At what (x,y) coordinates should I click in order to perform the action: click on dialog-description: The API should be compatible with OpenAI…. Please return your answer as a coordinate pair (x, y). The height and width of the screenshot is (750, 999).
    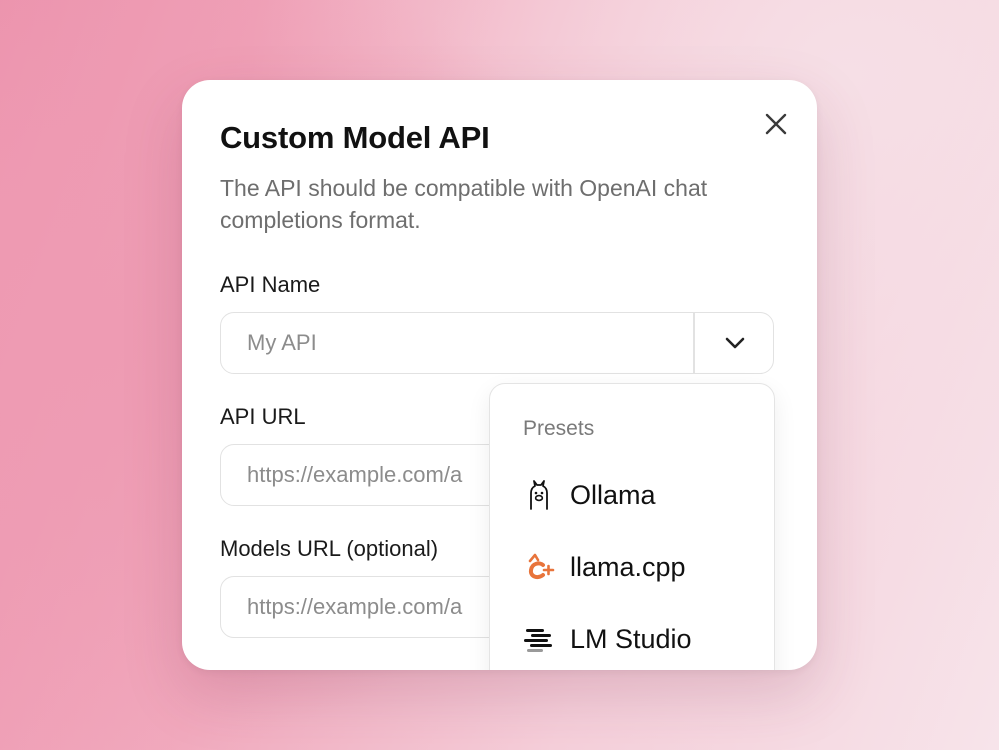
    Looking at the image, I should click on (464, 204).